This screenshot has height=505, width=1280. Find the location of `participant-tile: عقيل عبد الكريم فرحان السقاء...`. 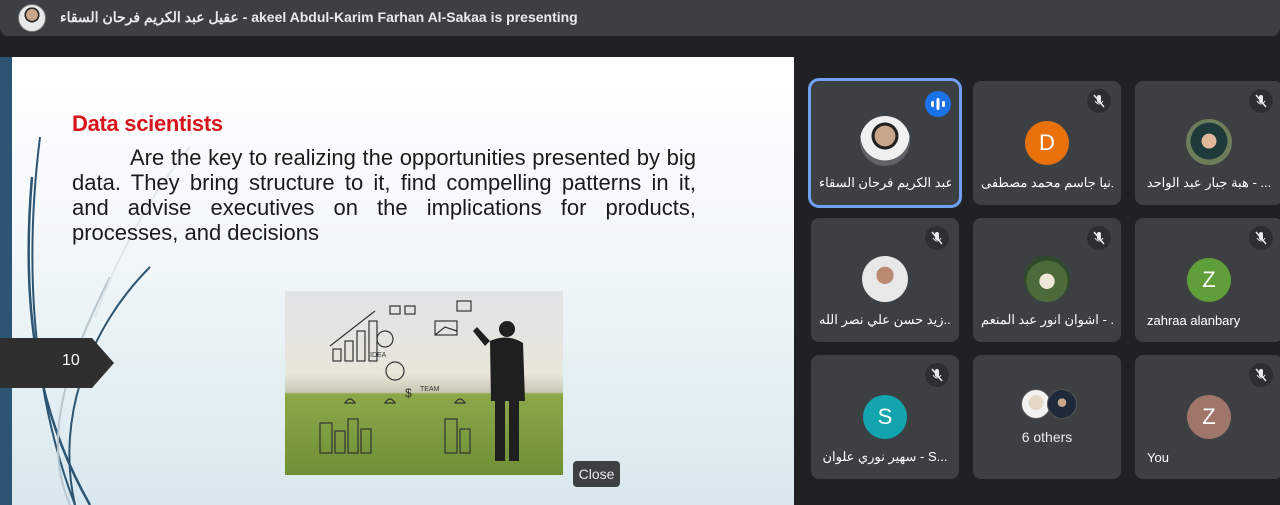

participant-tile: عقيل عبد الكريم فرحان السقاء... is located at coordinates (885, 143).